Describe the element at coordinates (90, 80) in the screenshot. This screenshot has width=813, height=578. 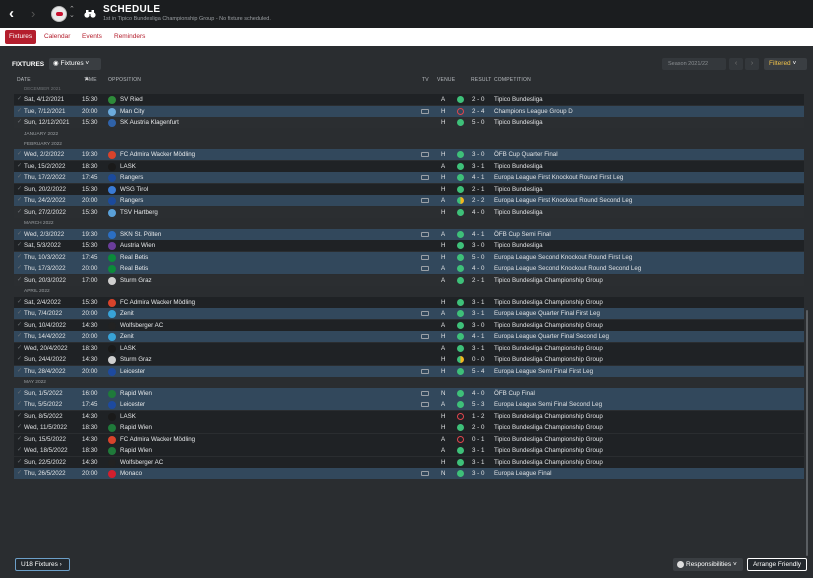
I see `col-time: TIME` at that location.